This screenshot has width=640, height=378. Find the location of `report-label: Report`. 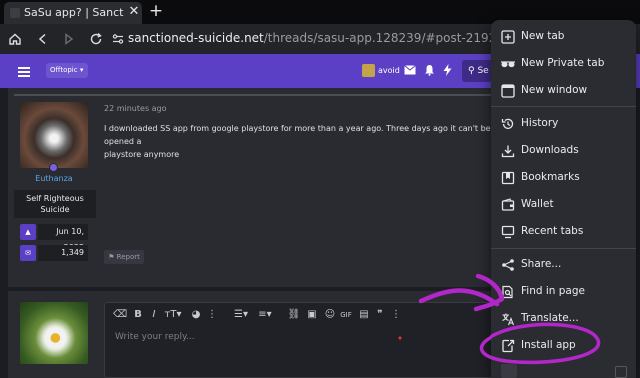

report-label: Report is located at coordinates (128, 257).